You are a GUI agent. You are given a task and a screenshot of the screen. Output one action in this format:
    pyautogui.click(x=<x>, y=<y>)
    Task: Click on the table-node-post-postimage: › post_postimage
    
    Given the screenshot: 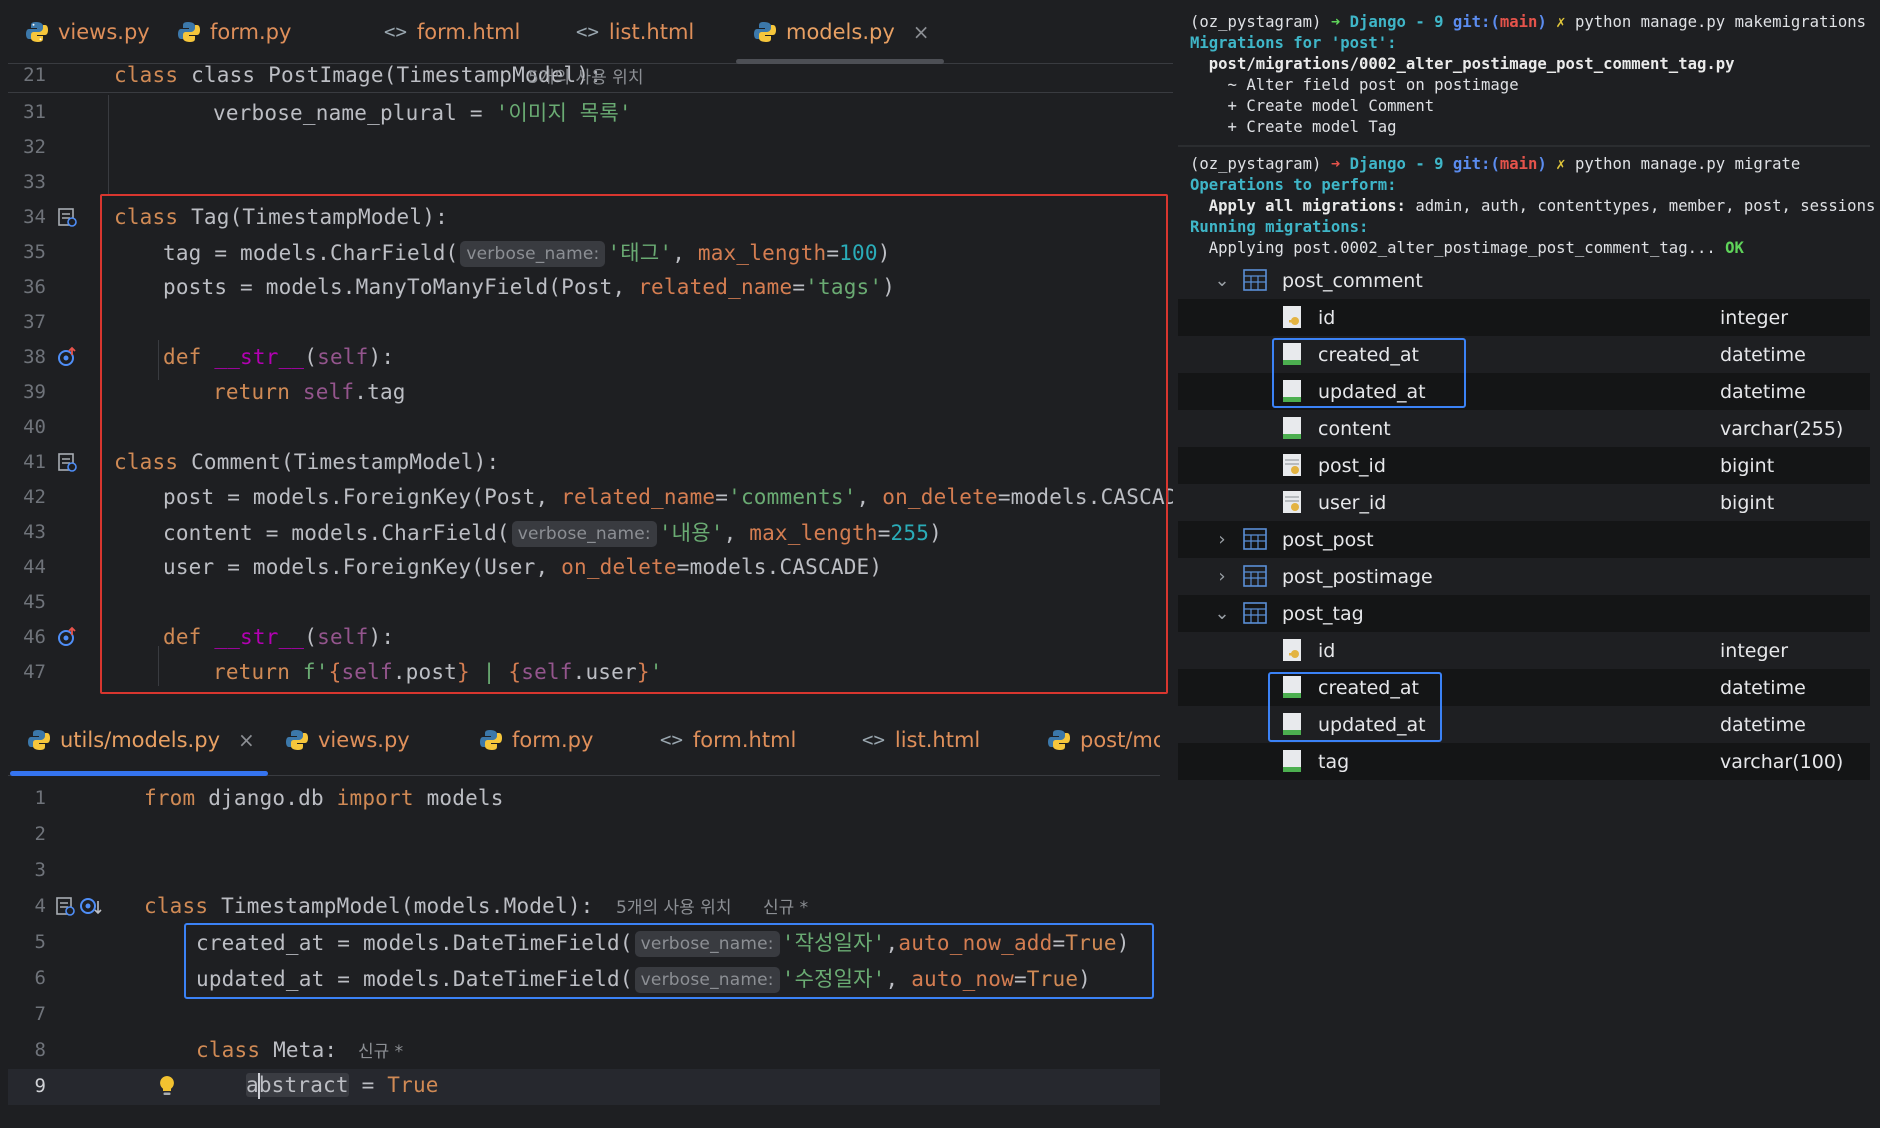 What is the action you would take?
    pyautogui.click(x=1524, y=576)
    